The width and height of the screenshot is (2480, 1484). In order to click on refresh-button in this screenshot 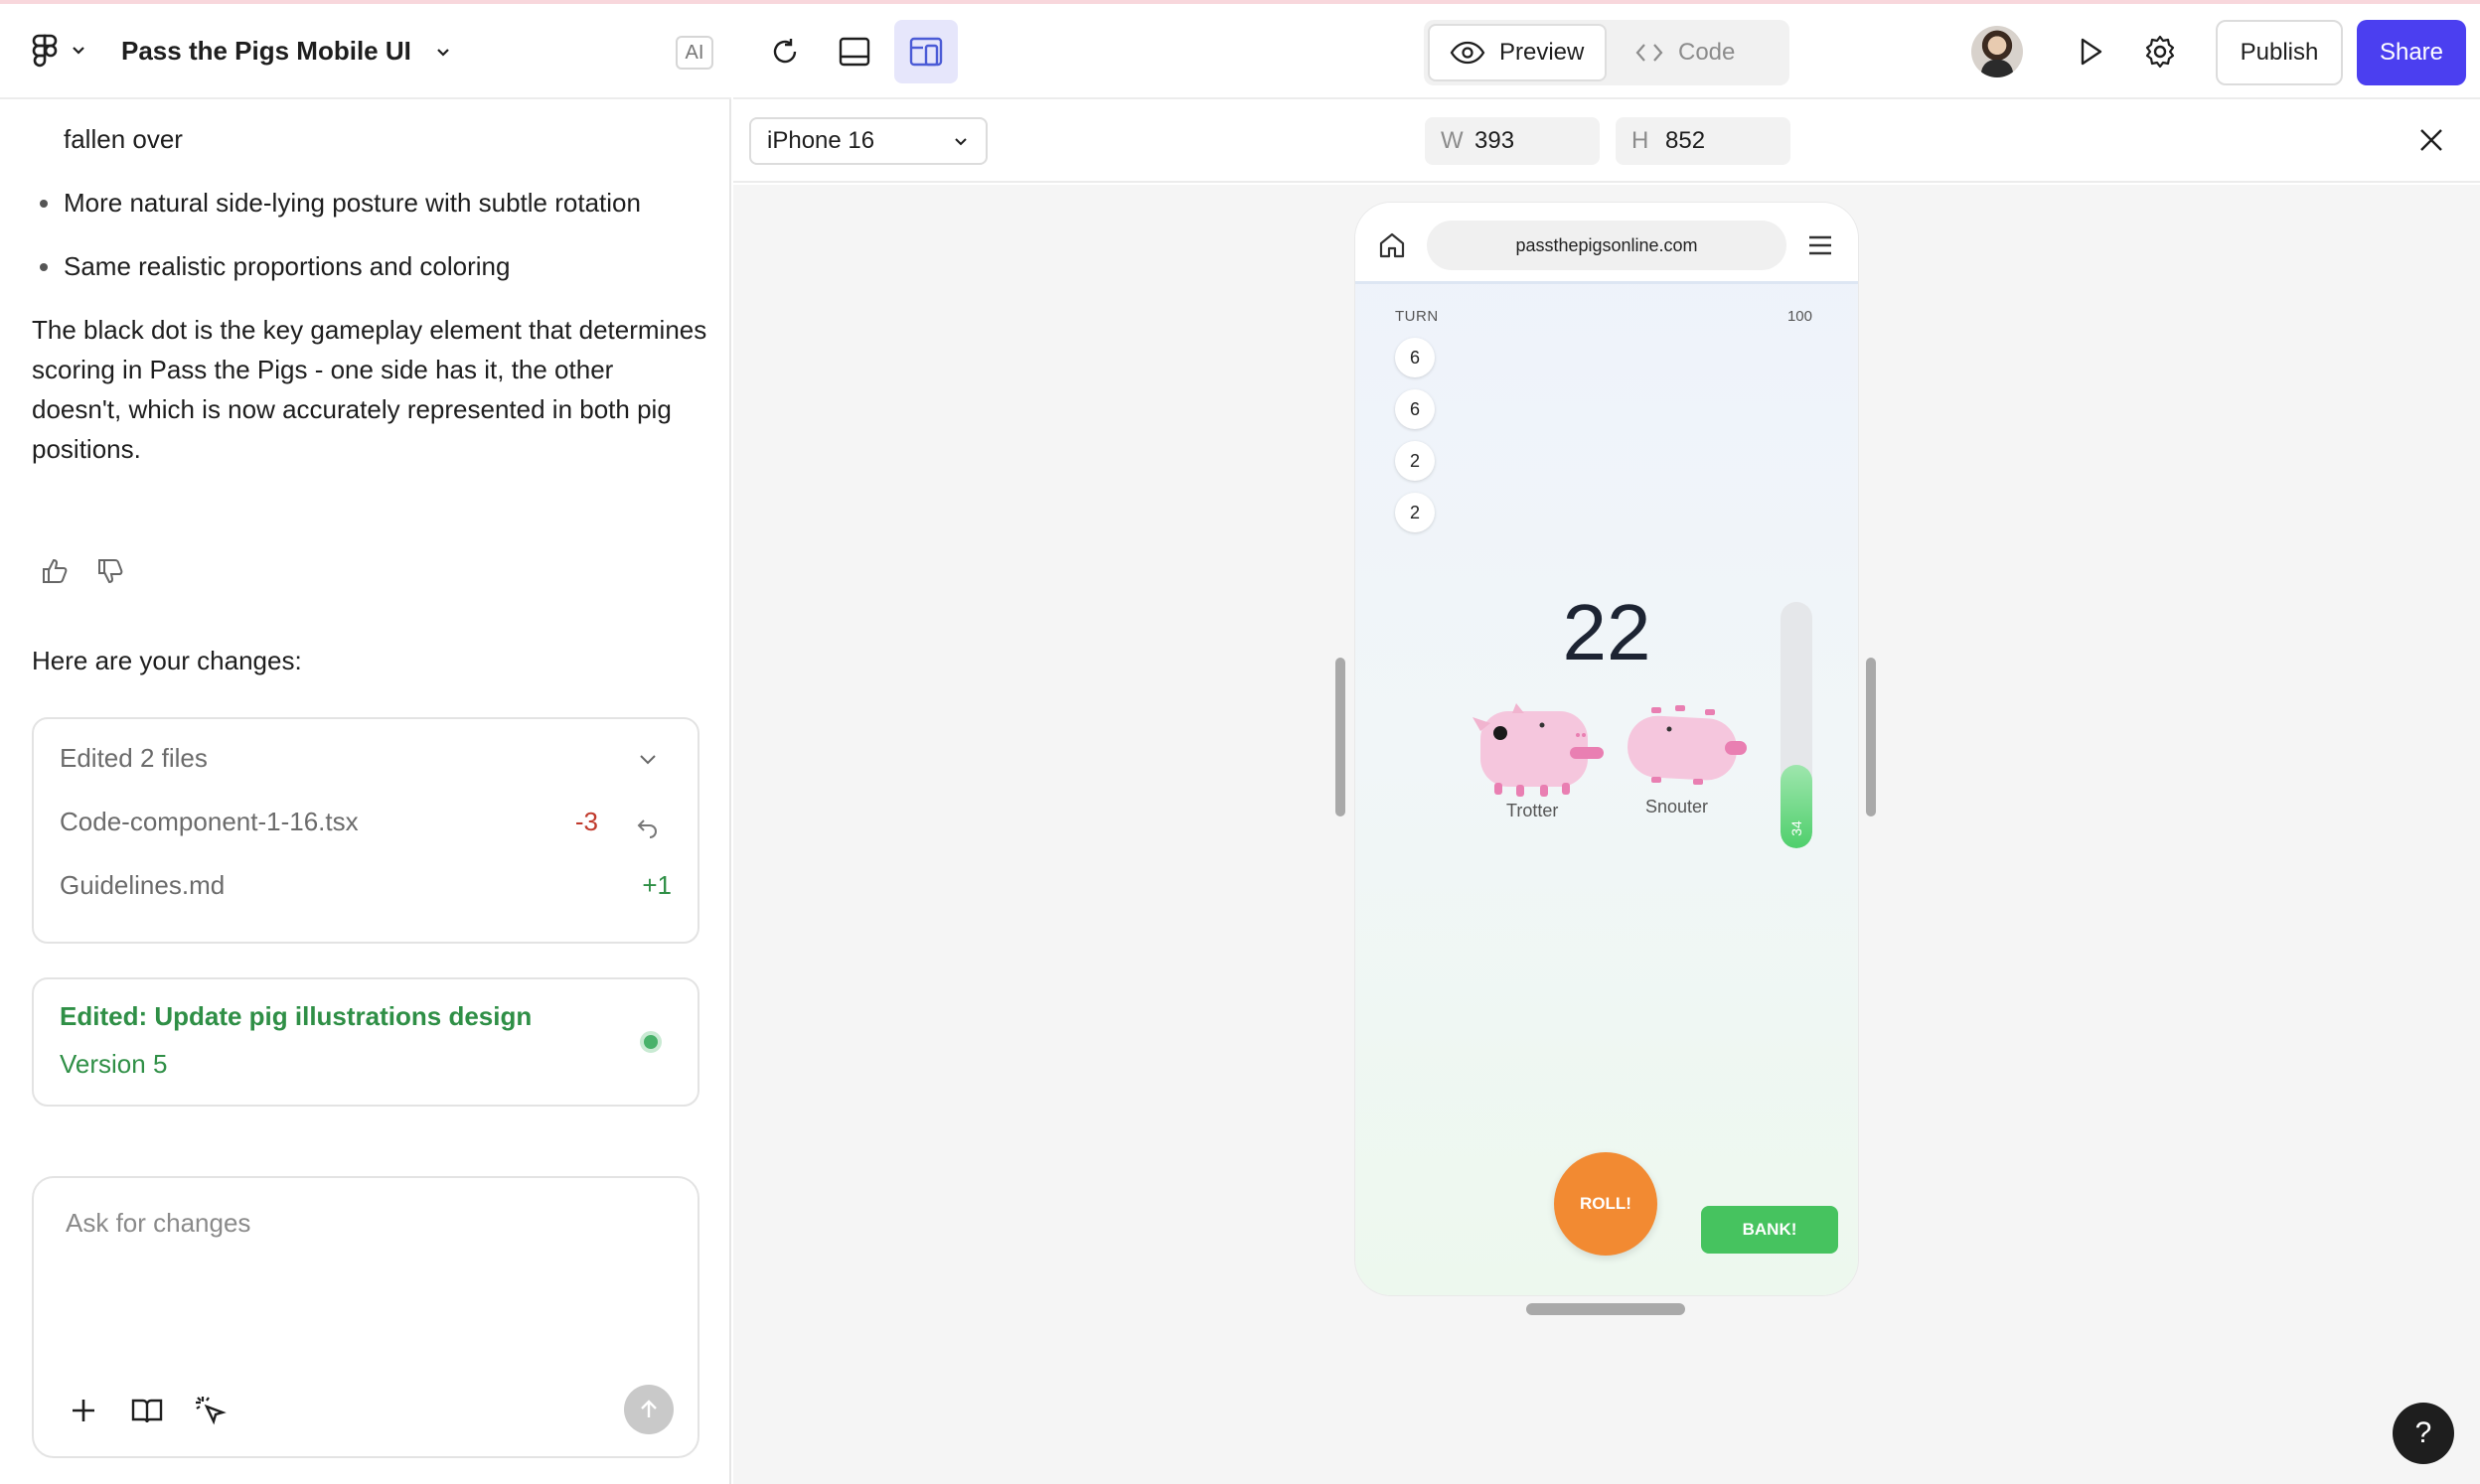, I will do `click(785, 52)`.